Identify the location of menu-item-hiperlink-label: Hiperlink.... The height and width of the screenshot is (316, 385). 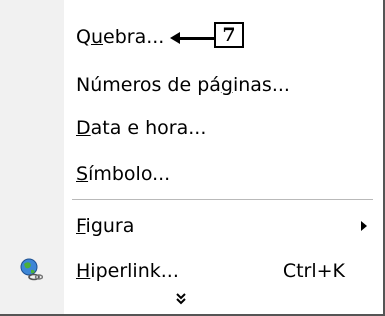
(127, 271).